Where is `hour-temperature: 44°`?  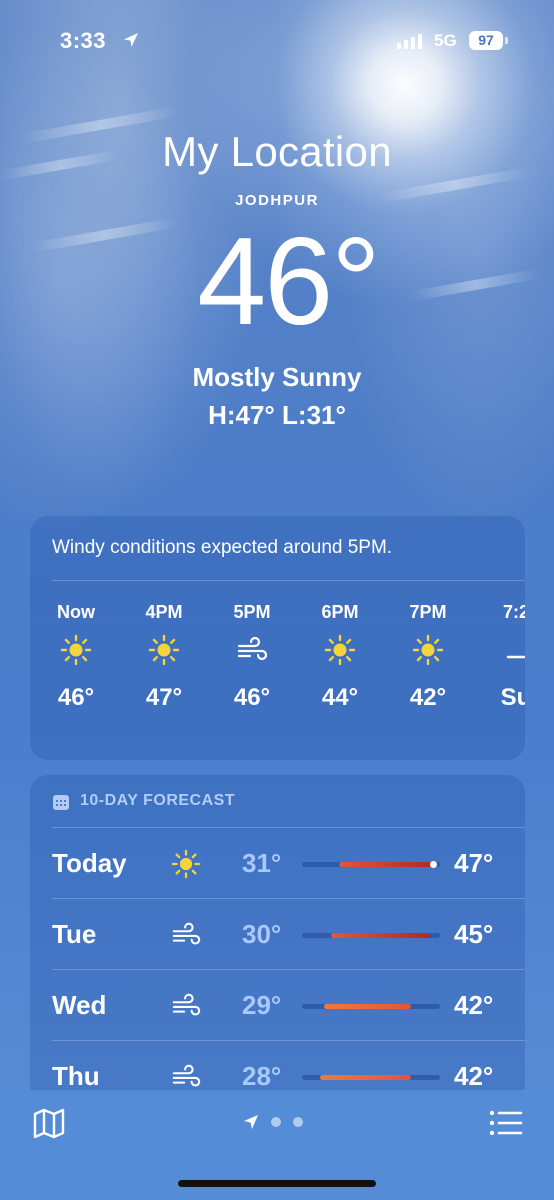
hour-temperature: 44° is located at coordinates (340, 697).